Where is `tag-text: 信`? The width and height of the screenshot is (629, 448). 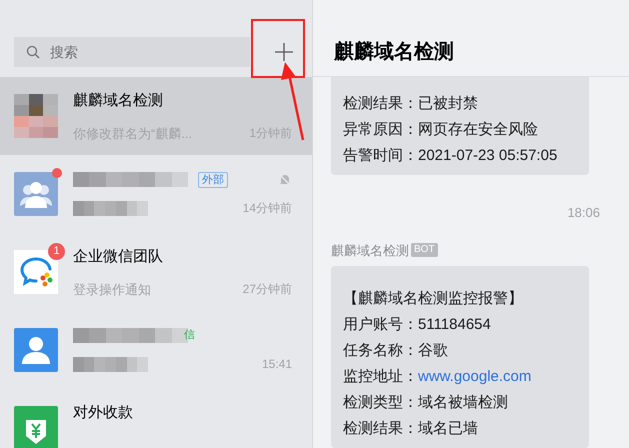 tag-text: 信 is located at coordinates (189, 336).